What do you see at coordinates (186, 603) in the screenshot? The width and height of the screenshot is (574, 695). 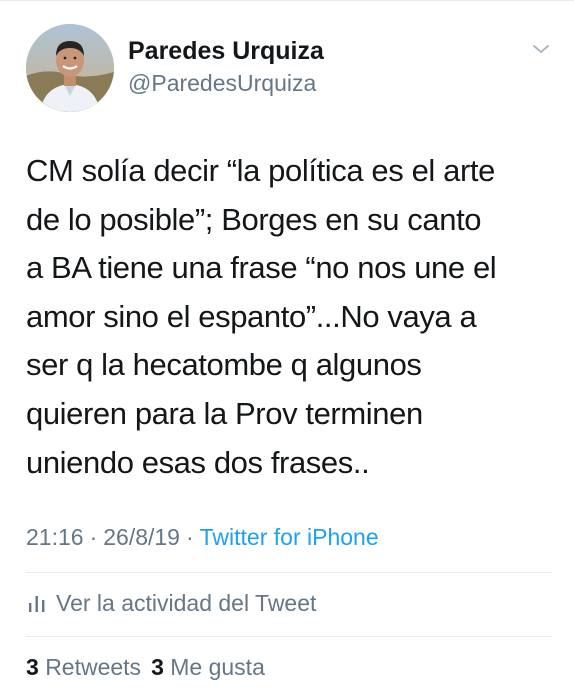 I see `activity-label: Ver la actividad del Tweet` at bounding box center [186, 603].